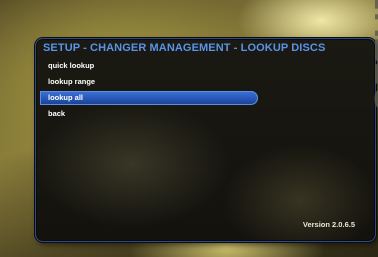  Describe the element at coordinates (72, 81) in the screenshot. I see `menu-item-label: lookup range` at that location.